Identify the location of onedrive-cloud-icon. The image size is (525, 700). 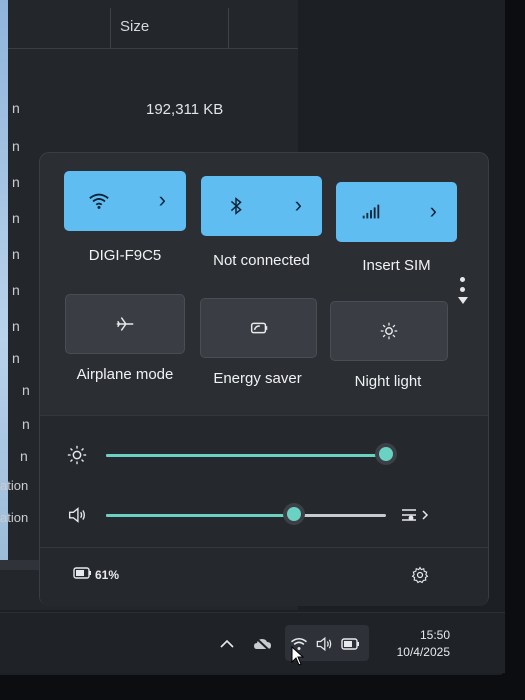
(263, 644).